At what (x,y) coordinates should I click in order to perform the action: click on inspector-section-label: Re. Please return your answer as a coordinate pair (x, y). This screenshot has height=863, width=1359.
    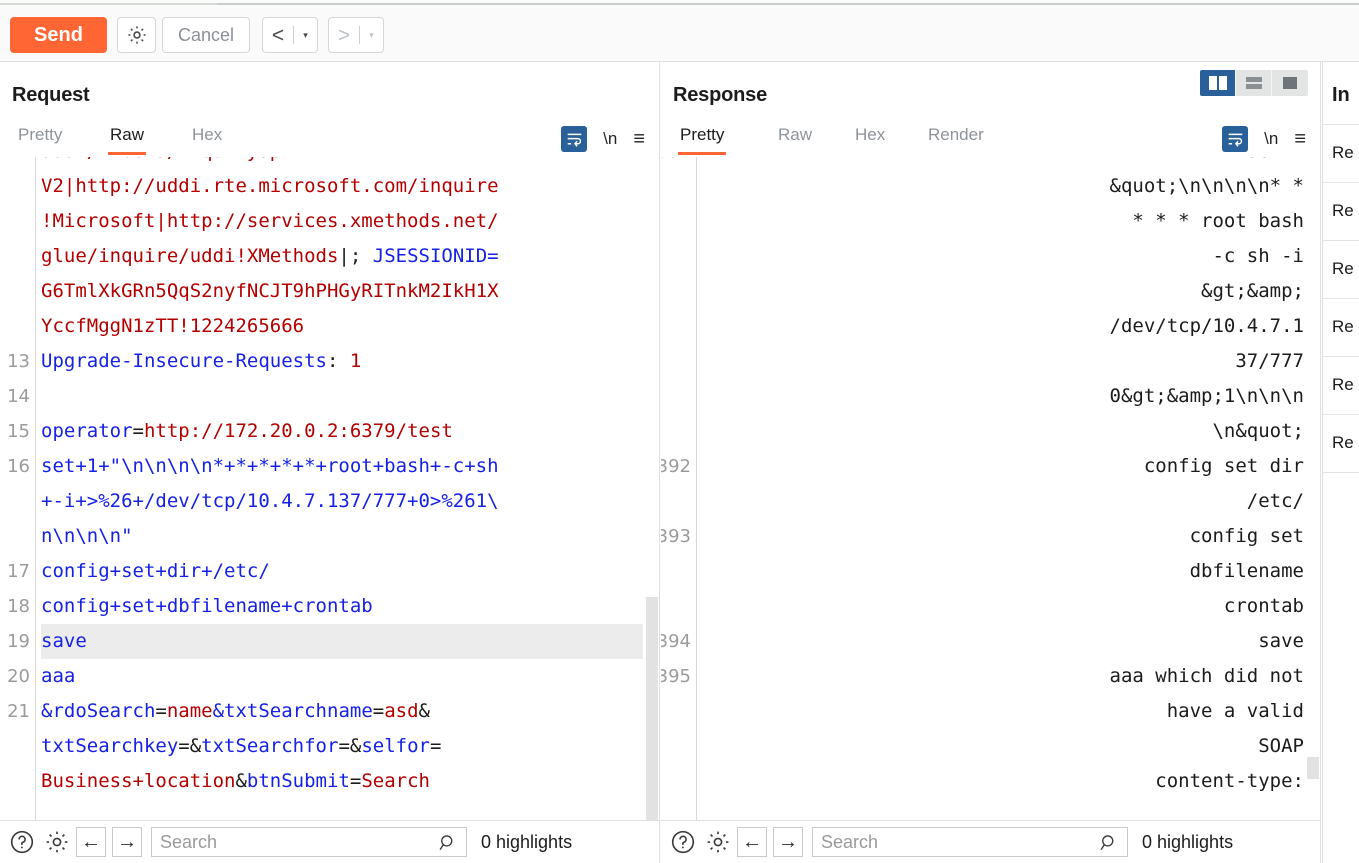
    Looking at the image, I should click on (1343, 326).